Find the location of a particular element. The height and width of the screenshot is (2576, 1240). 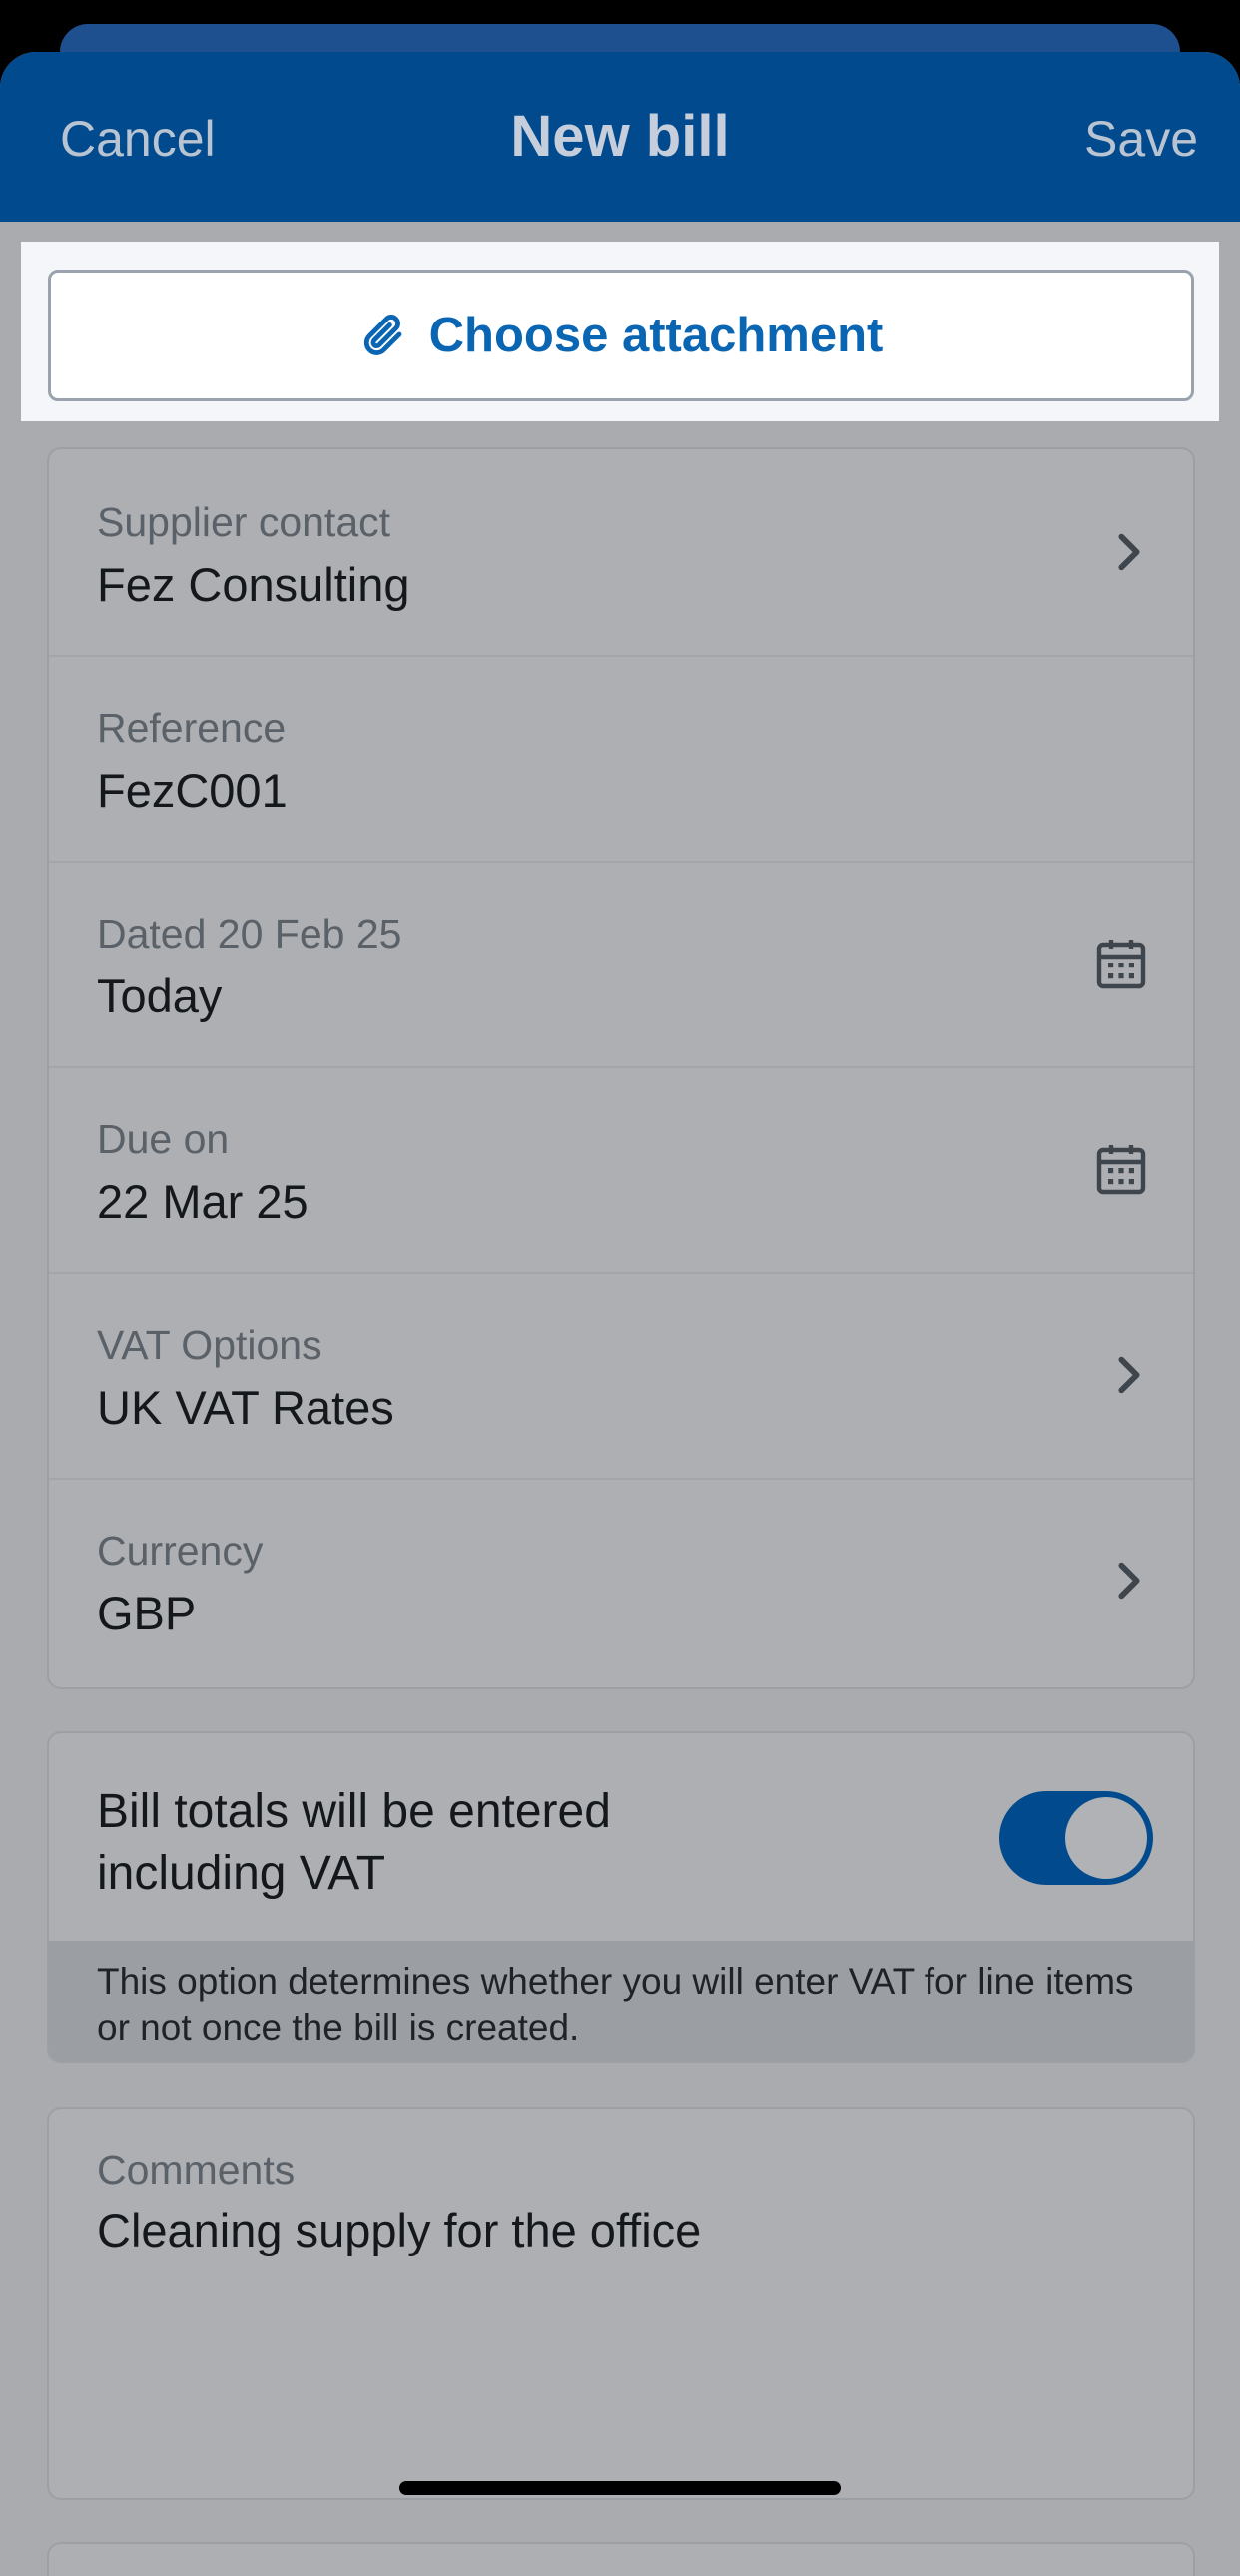

attachment-section: Choose attachment is located at coordinates (620, 331).